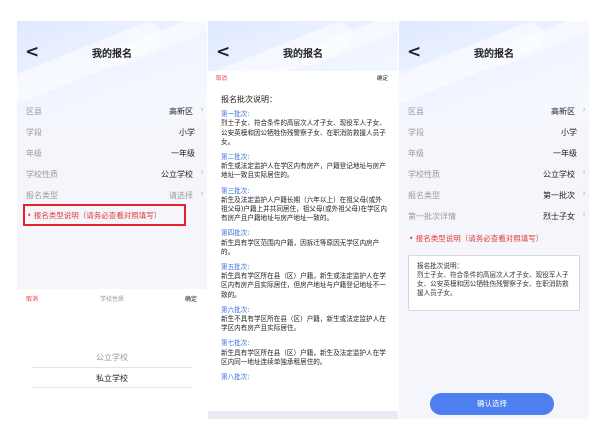 Image resolution: width=600 pixels, height=437 pixels. Describe the element at coordinates (300, 247) in the screenshot. I see `batch-desc: 新生具有学区范围内户籍，因拆迁等原因无学区内房产的。` at that location.